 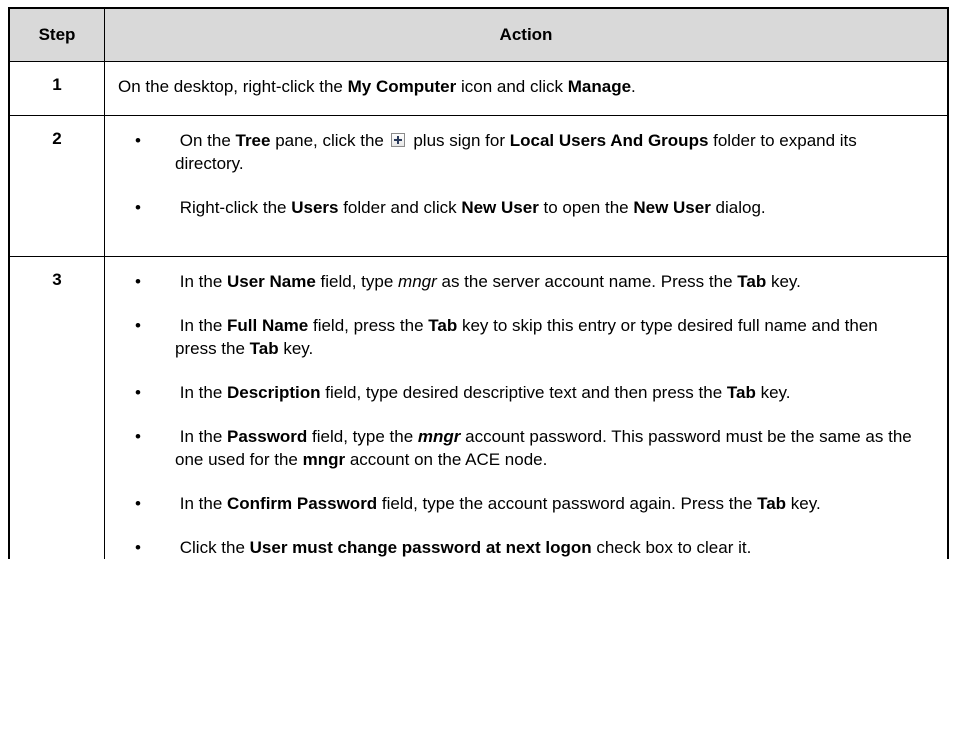 I want to click on text: Click the, so click(x=214, y=547).